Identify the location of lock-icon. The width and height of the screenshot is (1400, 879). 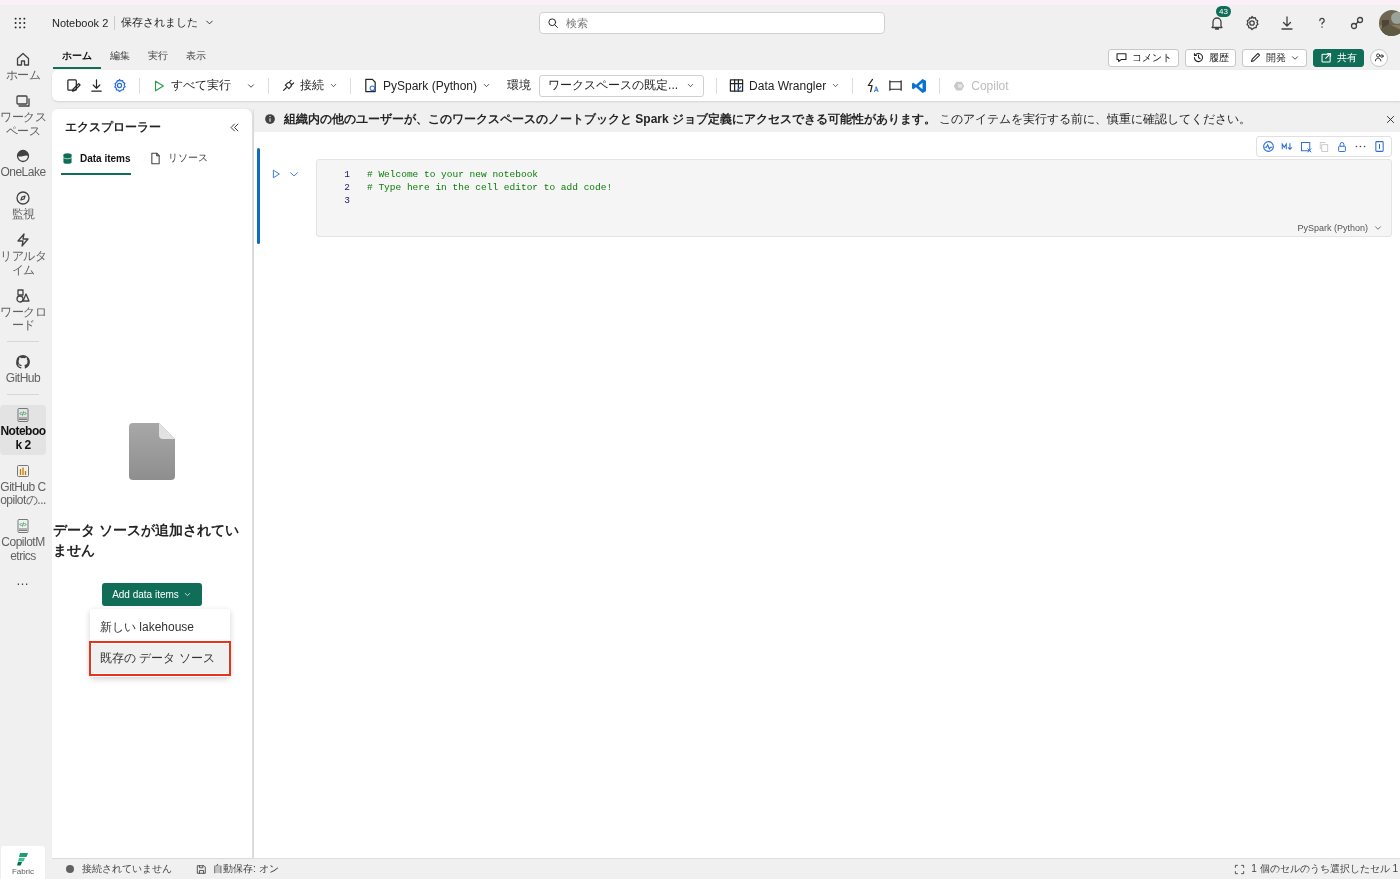
(1342, 146).